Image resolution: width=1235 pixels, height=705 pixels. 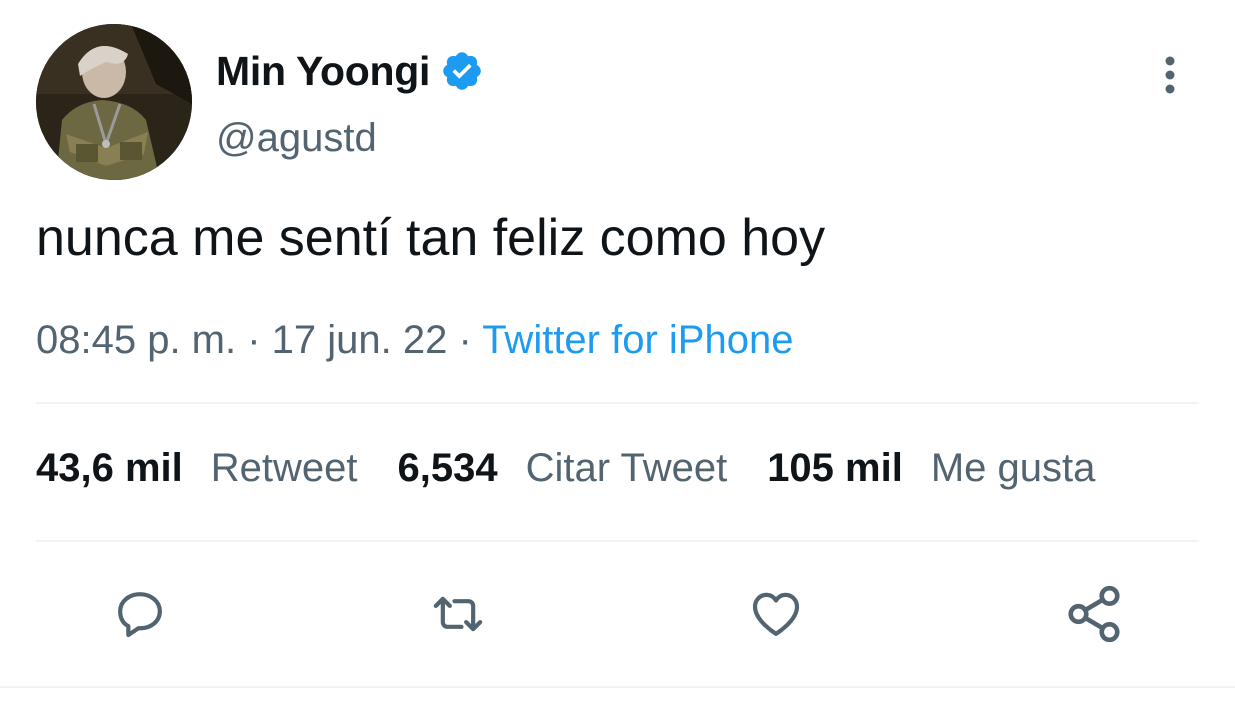 What do you see at coordinates (323, 71) in the screenshot?
I see `display-name: Min Yoongi` at bounding box center [323, 71].